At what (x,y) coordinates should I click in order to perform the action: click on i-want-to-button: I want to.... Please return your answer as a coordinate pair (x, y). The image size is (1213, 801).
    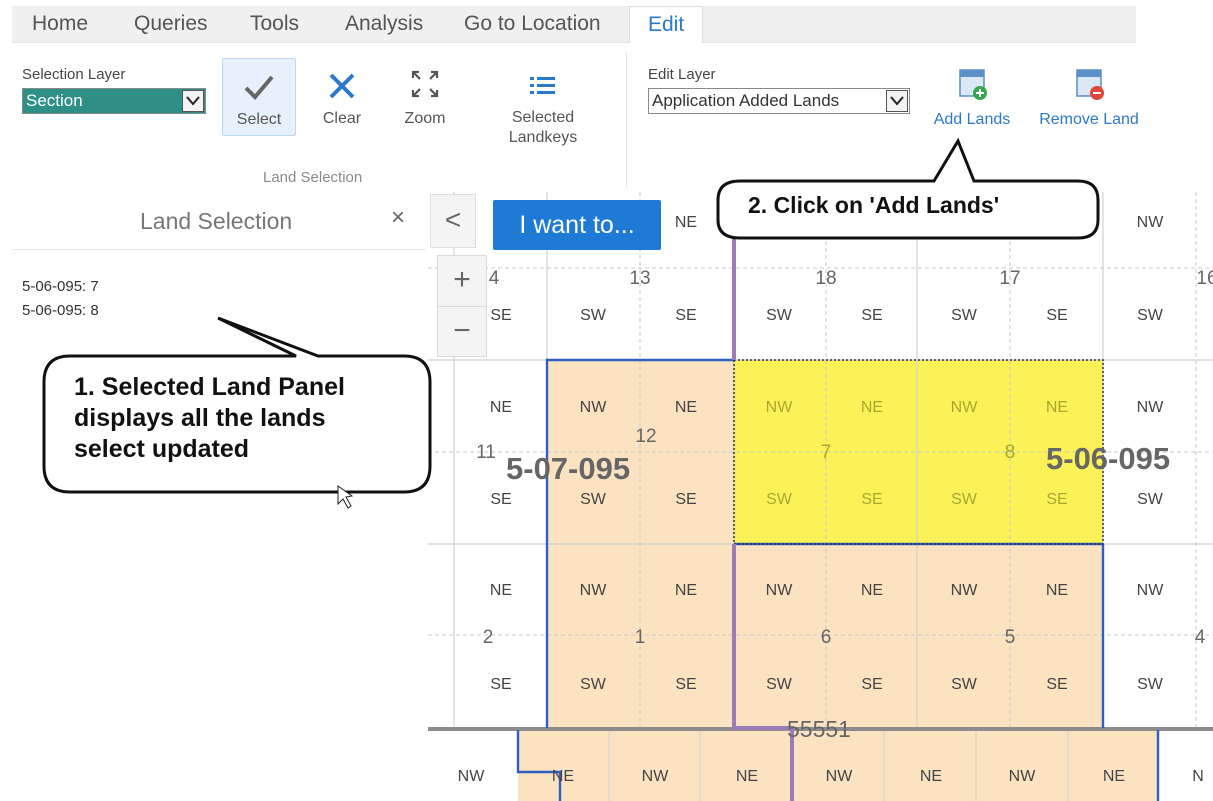
    Looking at the image, I should click on (577, 225).